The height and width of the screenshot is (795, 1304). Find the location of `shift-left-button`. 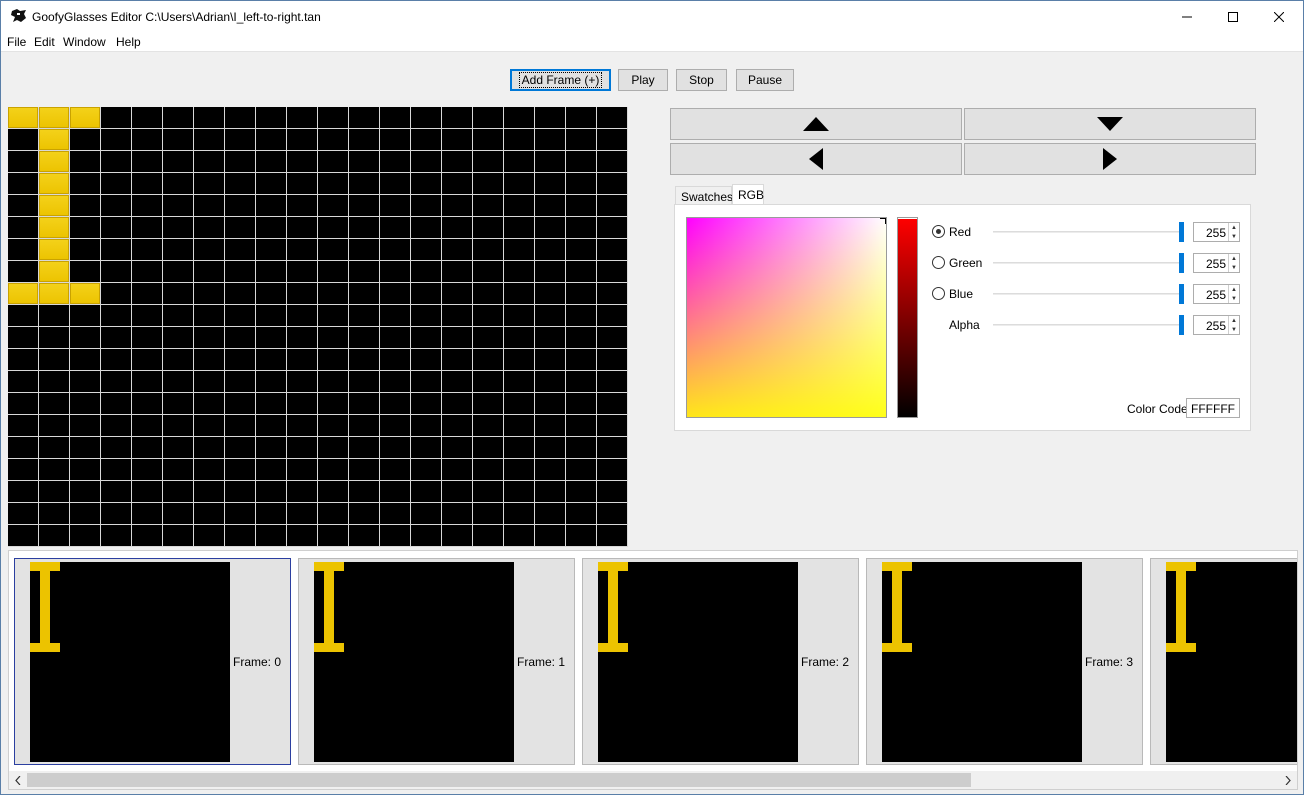

shift-left-button is located at coordinates (816, 159).